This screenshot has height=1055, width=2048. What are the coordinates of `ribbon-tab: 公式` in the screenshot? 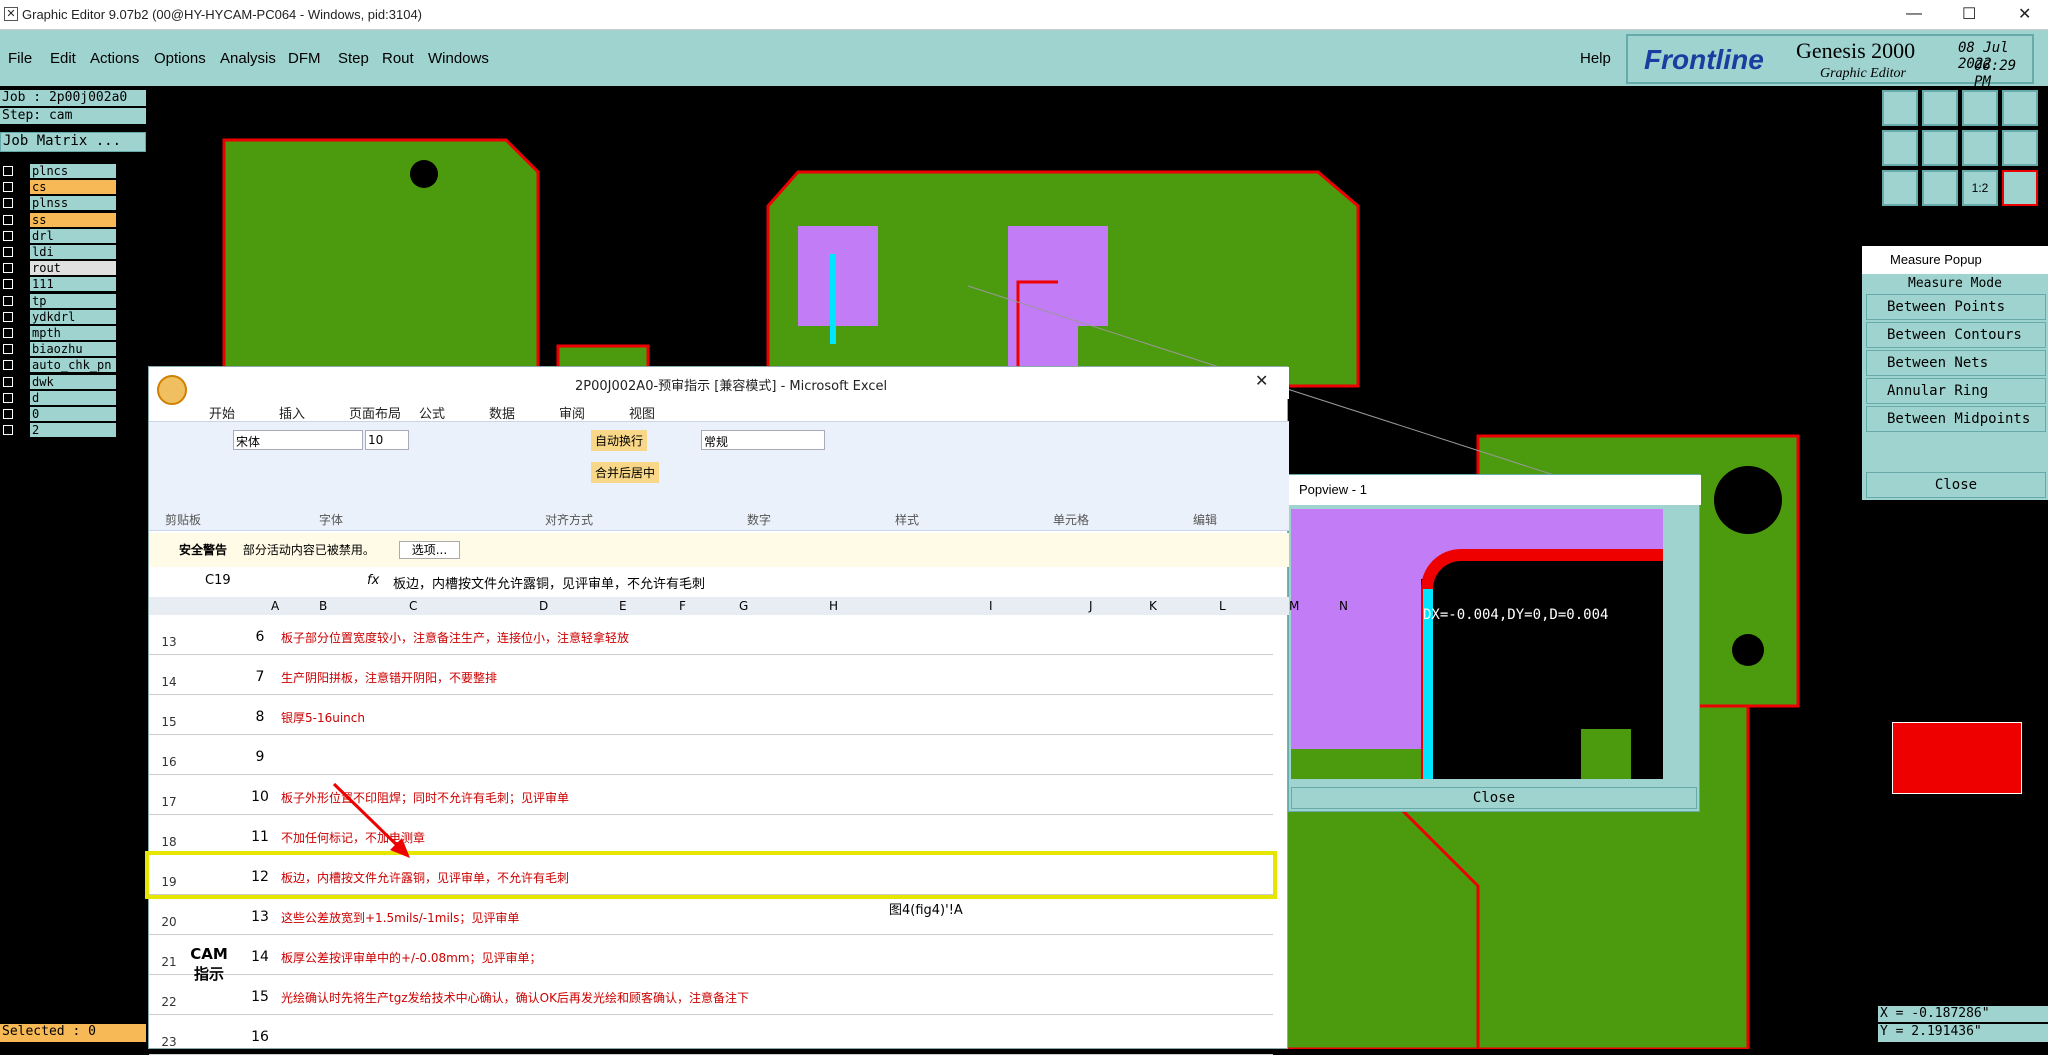 It's located at (432, 412).